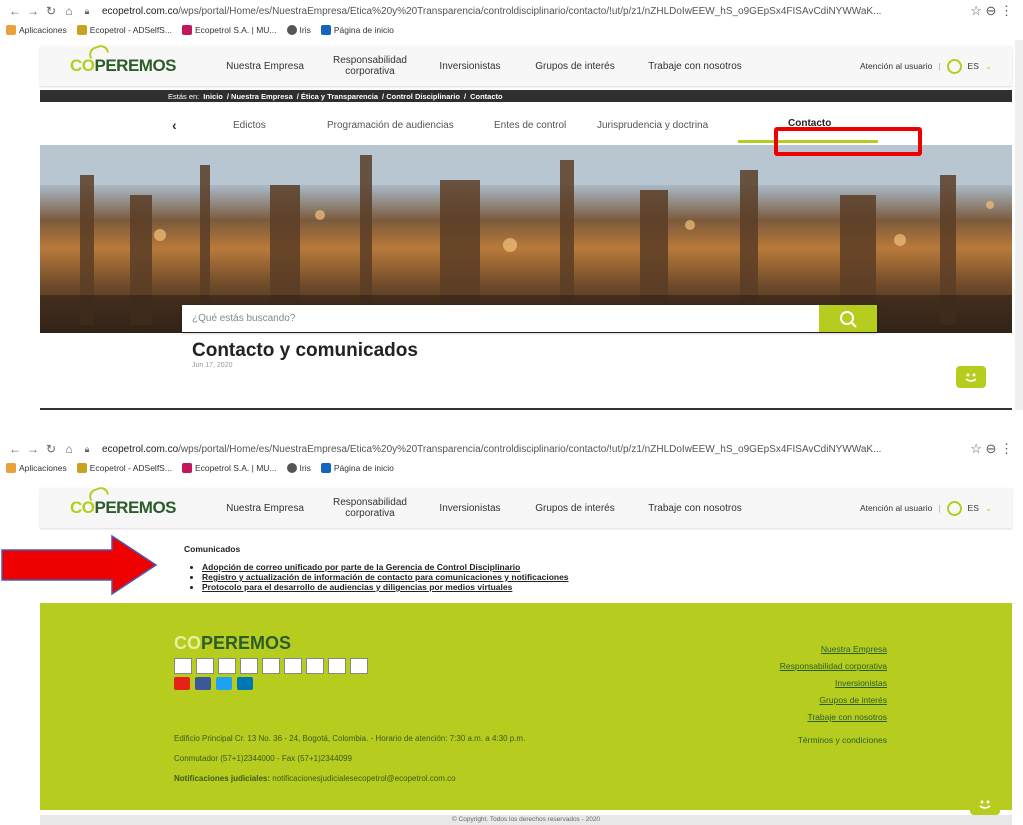  Describe the element at coordinates (833, 666) in the screenshot. I see `footer-link-responsabilidad: Responsabilidad corporativa` at that location.